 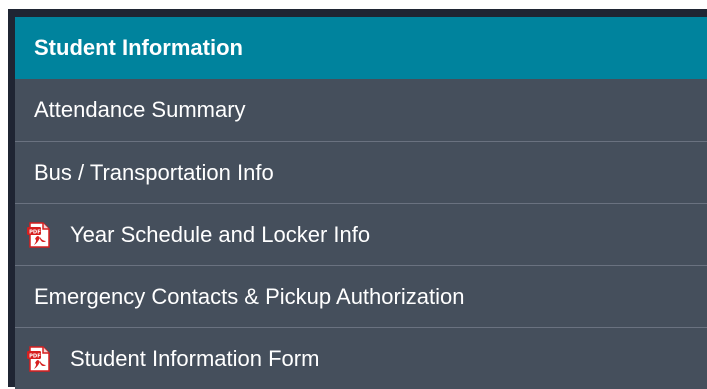 I want to click on menu-header-label: Student Information, so click(x=138, y=47).